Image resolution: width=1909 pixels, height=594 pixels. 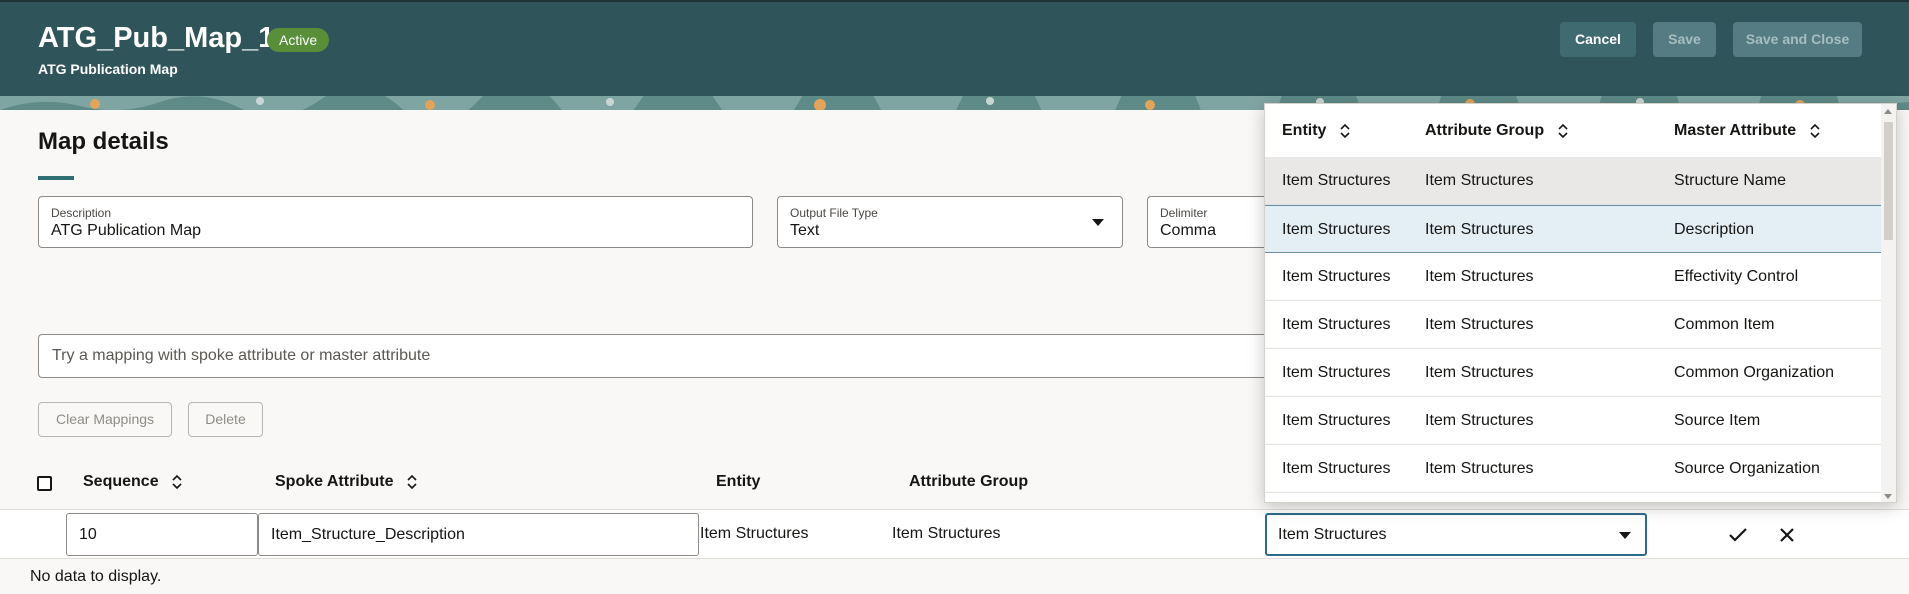 What do you see at coordinates (1598, 39) in the screenshot?
I see `cancel-button: Cancel` at bounding box center [1598, 39].